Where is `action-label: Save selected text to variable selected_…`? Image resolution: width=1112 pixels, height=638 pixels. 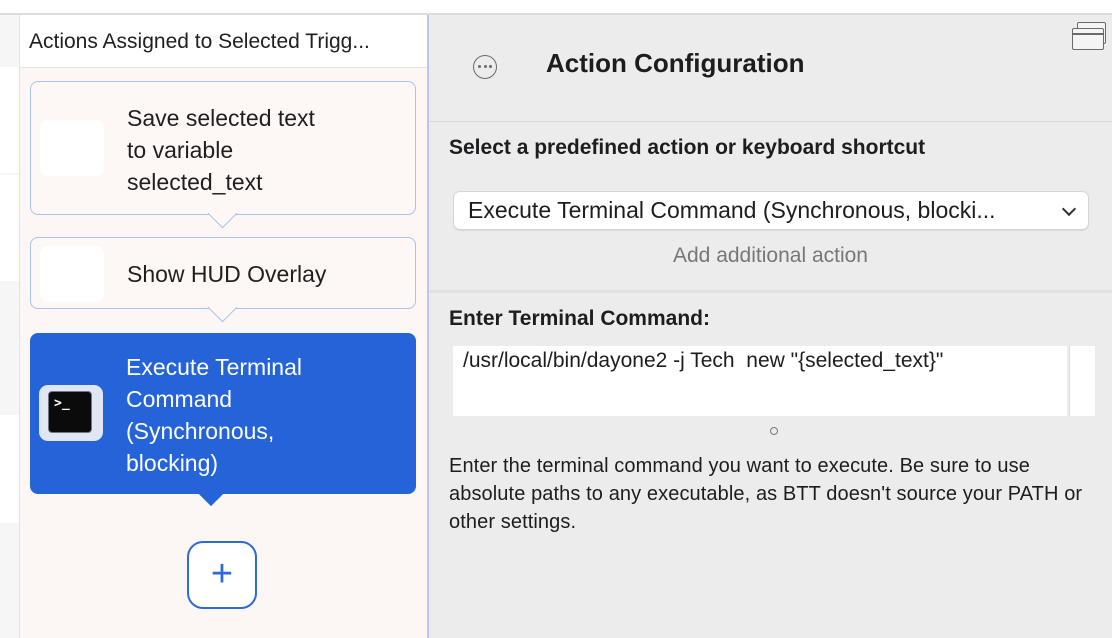
action-label: Save selected text to variable selected_… is located at coordinates (221, 150).